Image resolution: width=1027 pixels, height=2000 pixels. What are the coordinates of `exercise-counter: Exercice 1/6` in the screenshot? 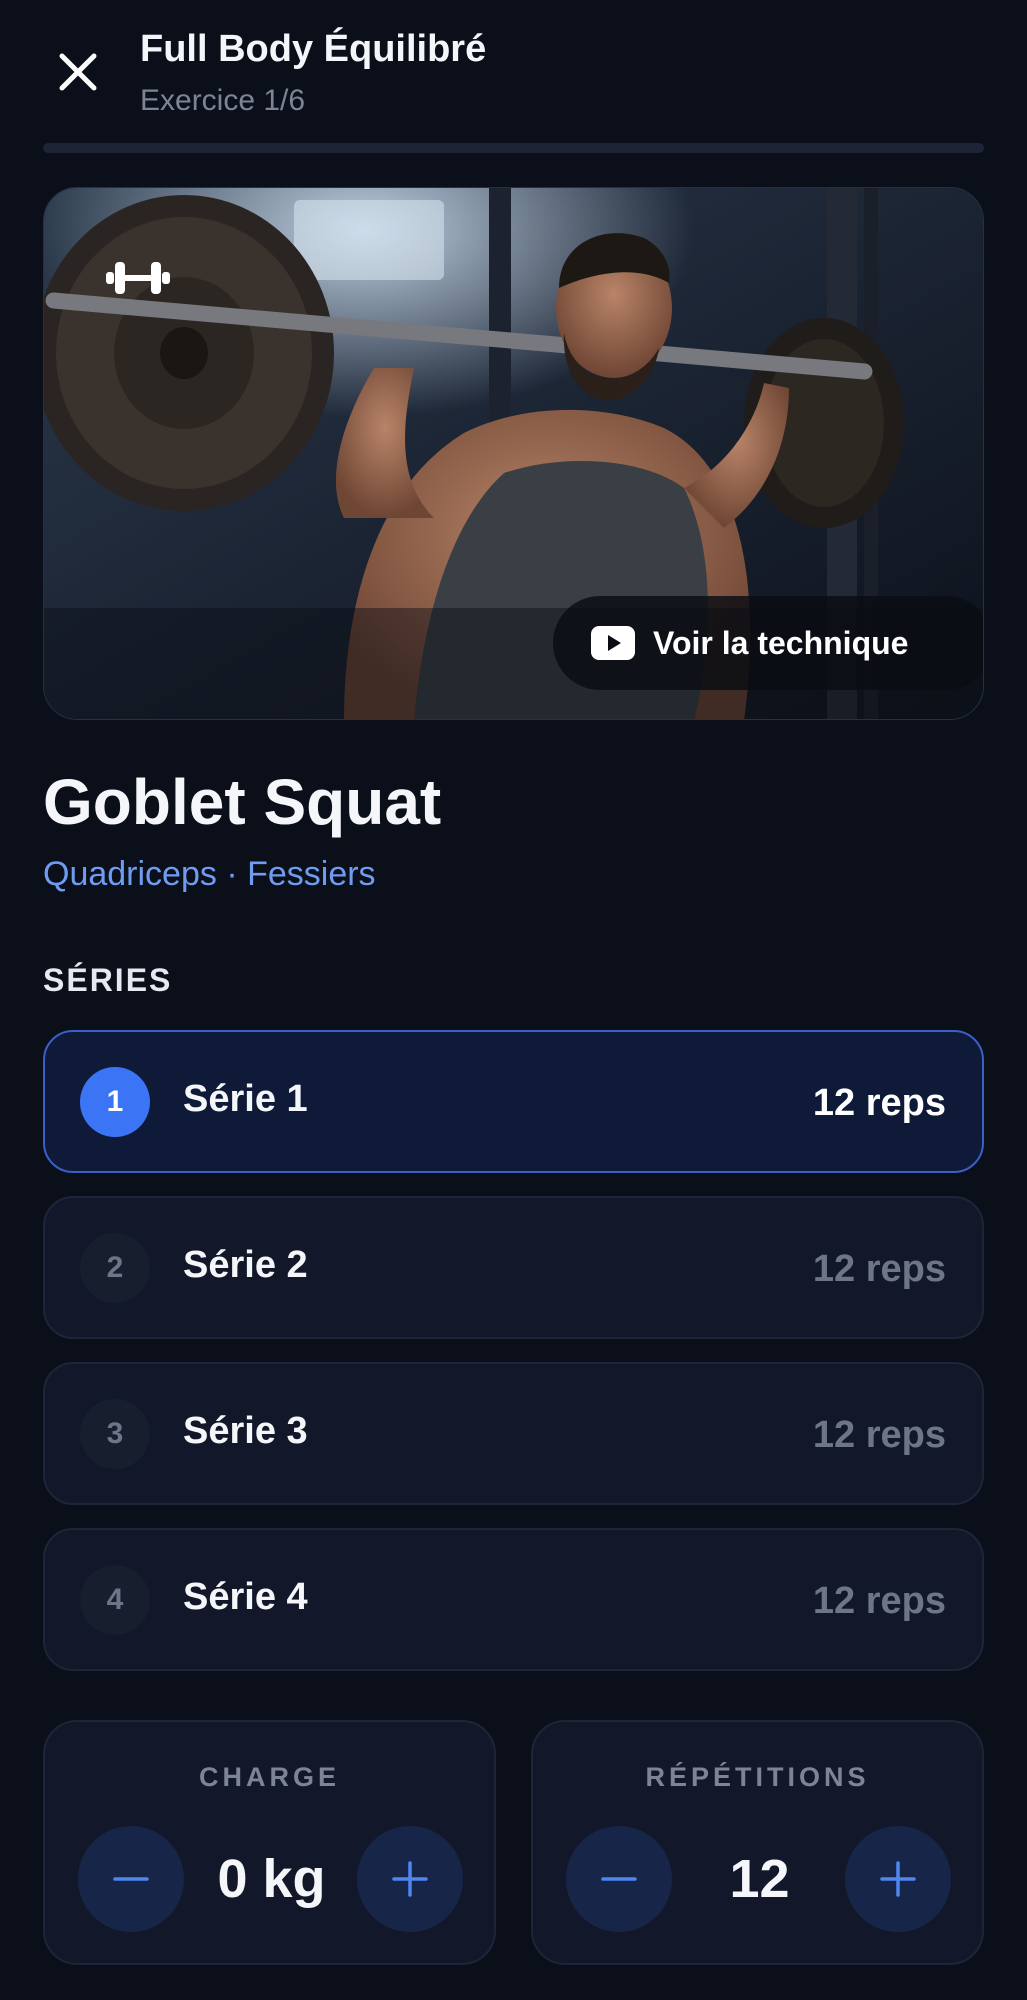 It's located at (223, 100).